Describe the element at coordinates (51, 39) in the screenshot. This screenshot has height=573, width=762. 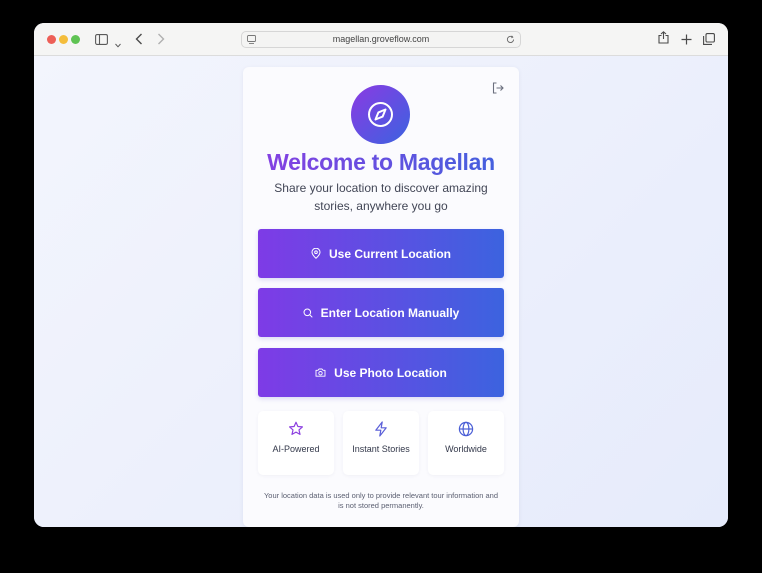
I see `close-window-button` at that location.